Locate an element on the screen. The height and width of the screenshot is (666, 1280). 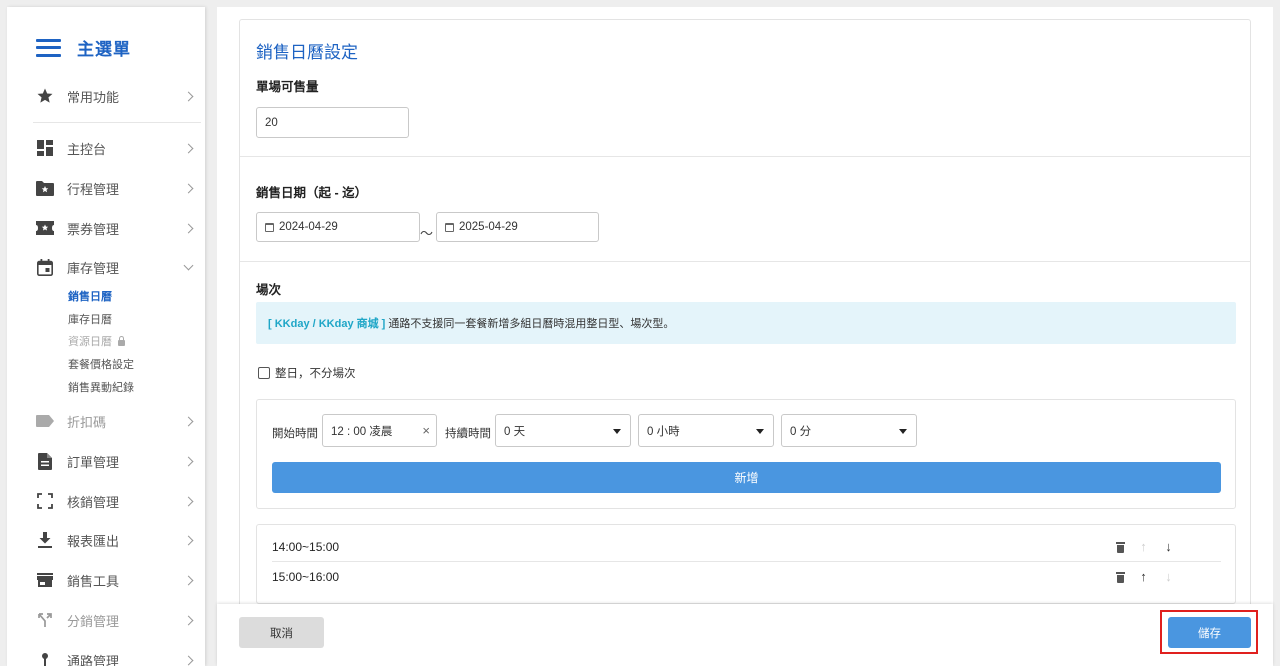
sidebar-item-orders: 訂單管理 is located at coordinates (116, 461).